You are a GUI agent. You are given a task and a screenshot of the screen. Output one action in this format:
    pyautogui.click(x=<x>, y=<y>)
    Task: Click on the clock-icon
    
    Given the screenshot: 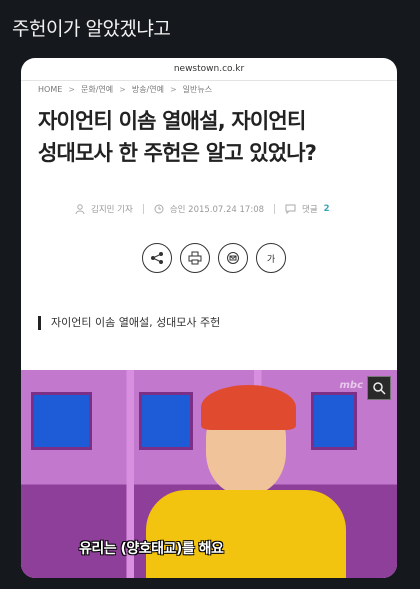 What is the action you would take?
    pyautogui.click(x=159, y=209)
    